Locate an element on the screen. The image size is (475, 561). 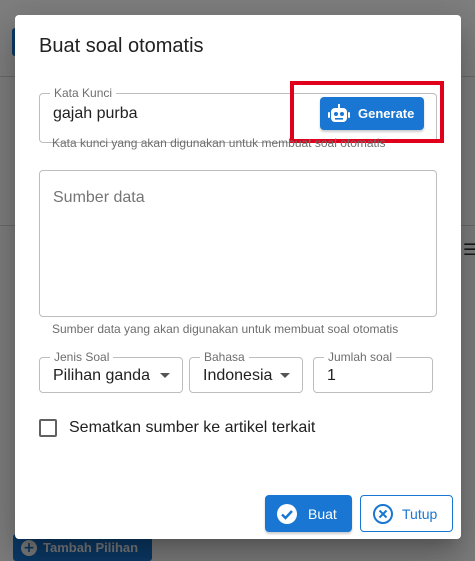
question-count-input: 1 is located at coordinates (331, 376).